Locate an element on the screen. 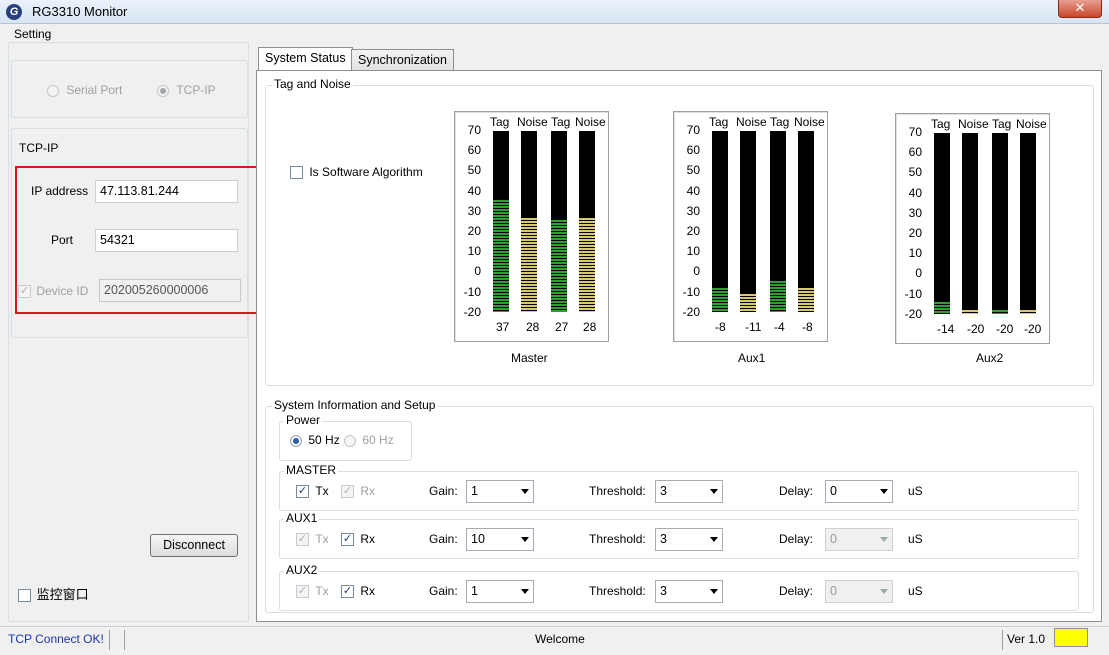 This screenshot has width=1109, height=655. aux2-delay-select: 0 is located at coordinates (859, 591).